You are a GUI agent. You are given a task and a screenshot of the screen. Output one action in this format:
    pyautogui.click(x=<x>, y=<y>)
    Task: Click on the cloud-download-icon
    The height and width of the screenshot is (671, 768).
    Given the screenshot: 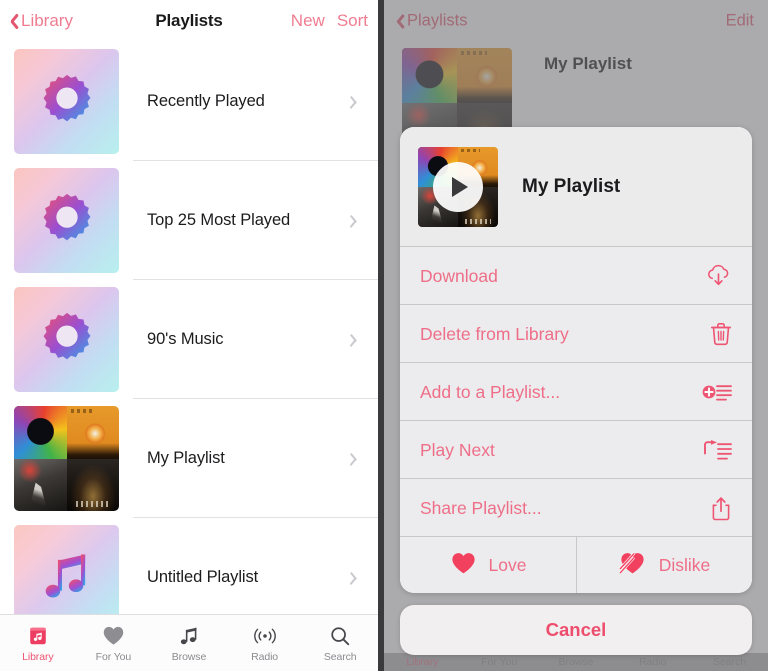 What is the action you would take?
    pyautogui.click(x=715, y=276)
    